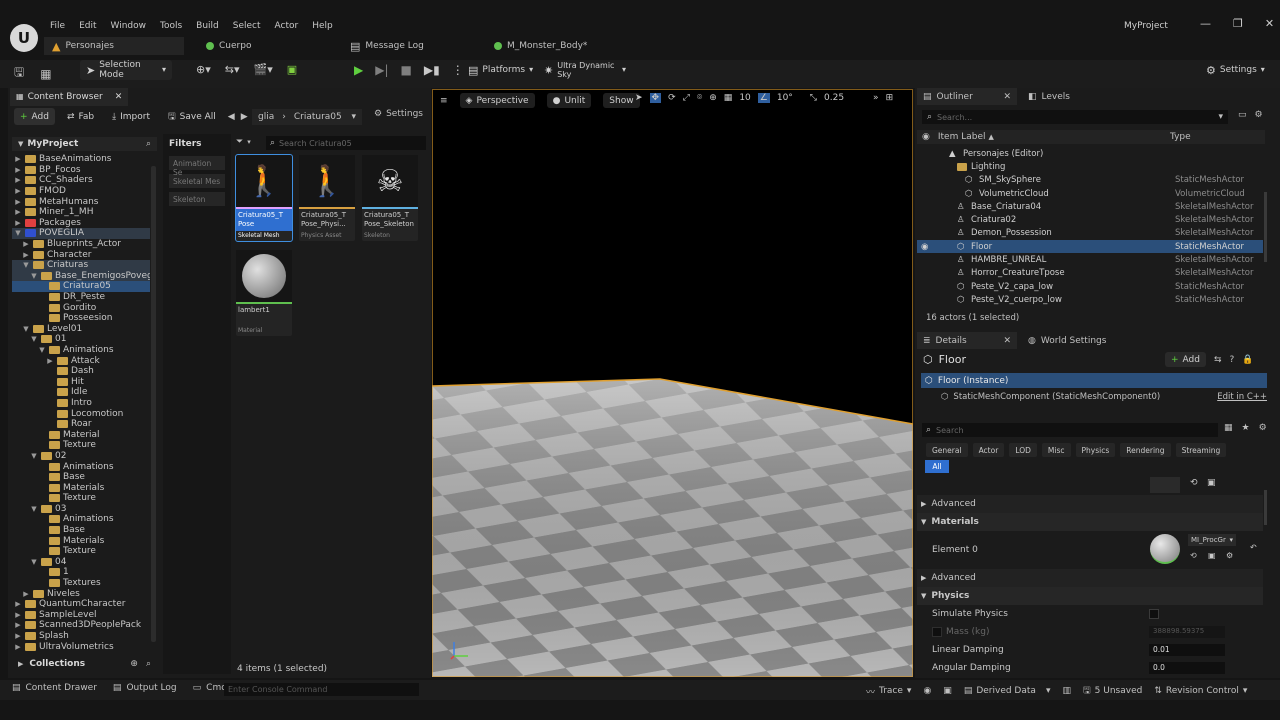 This screenshot has height=720, width=1280. Describe the element at coordinates (1090, 219) in the screenshot. I see `outliner-row: ♙ Criatura02 SkeletalMeshActor` at that location.